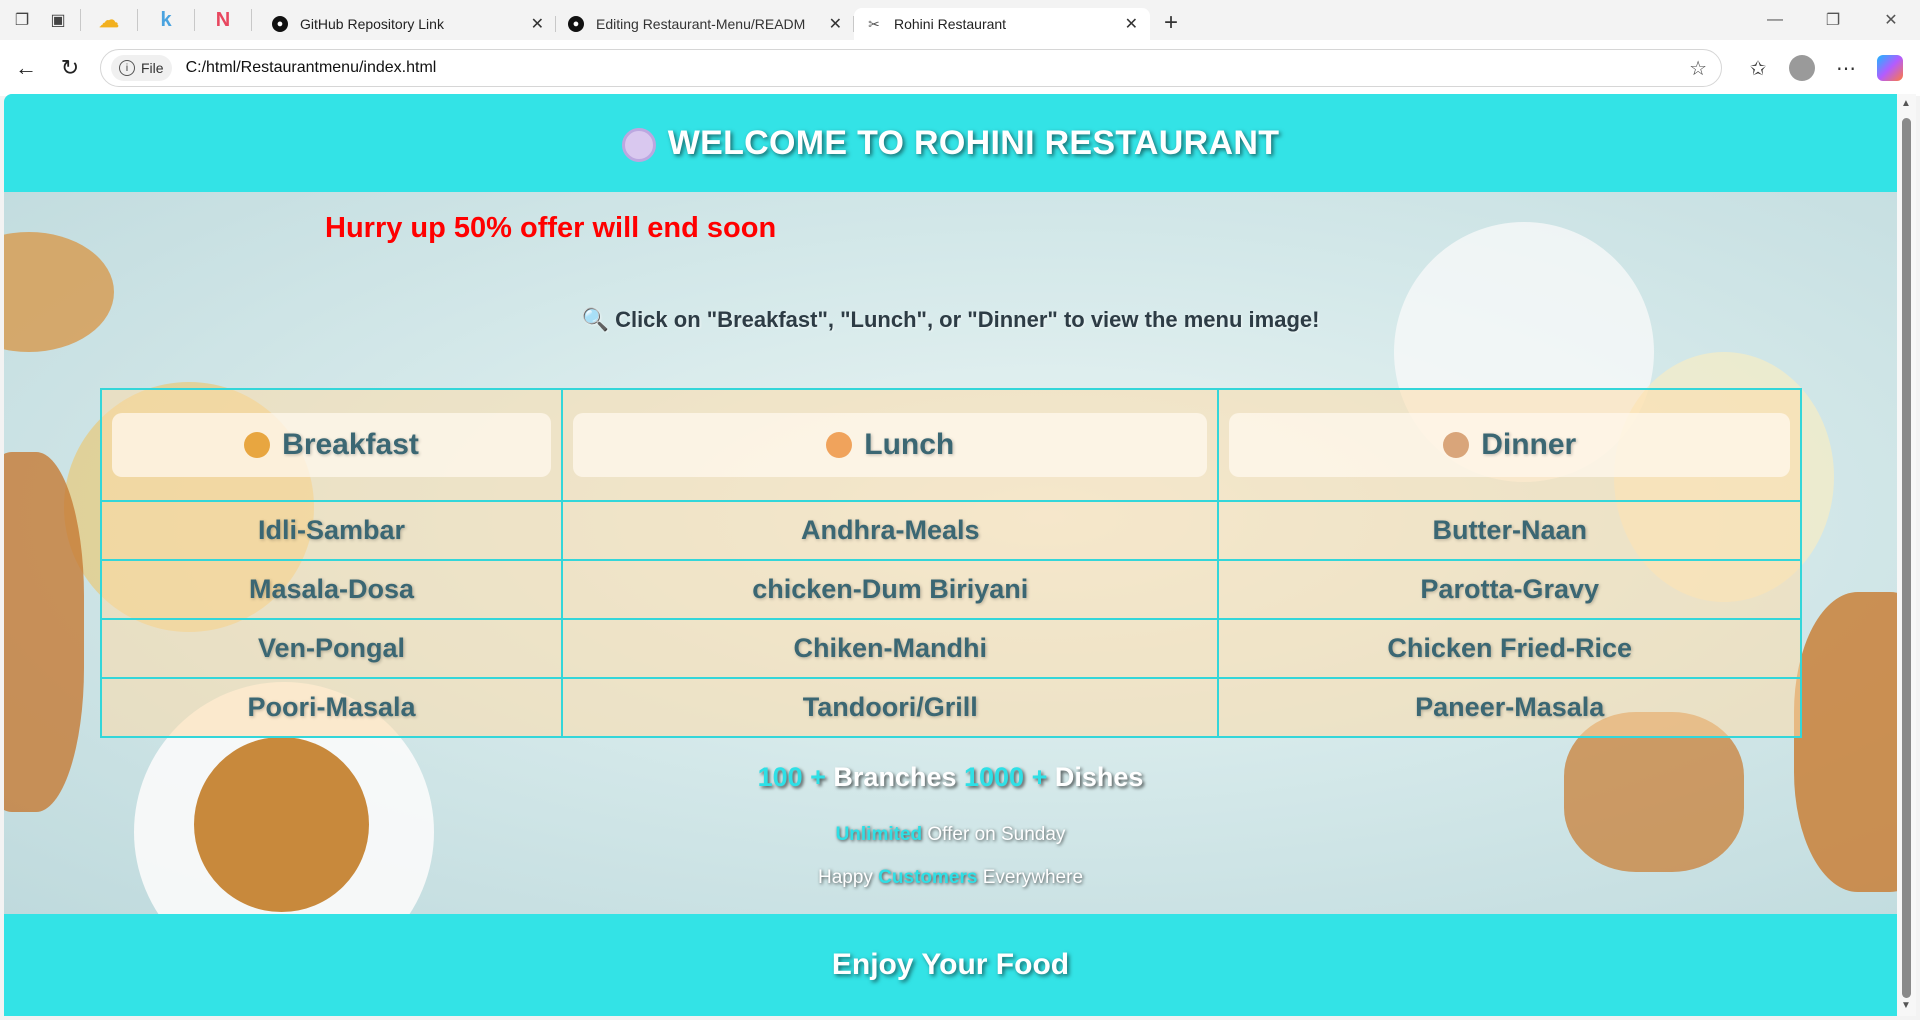 The image size is (1920, 1020). I want to click on breakfast-button: Breakfast, so click(332, 445).